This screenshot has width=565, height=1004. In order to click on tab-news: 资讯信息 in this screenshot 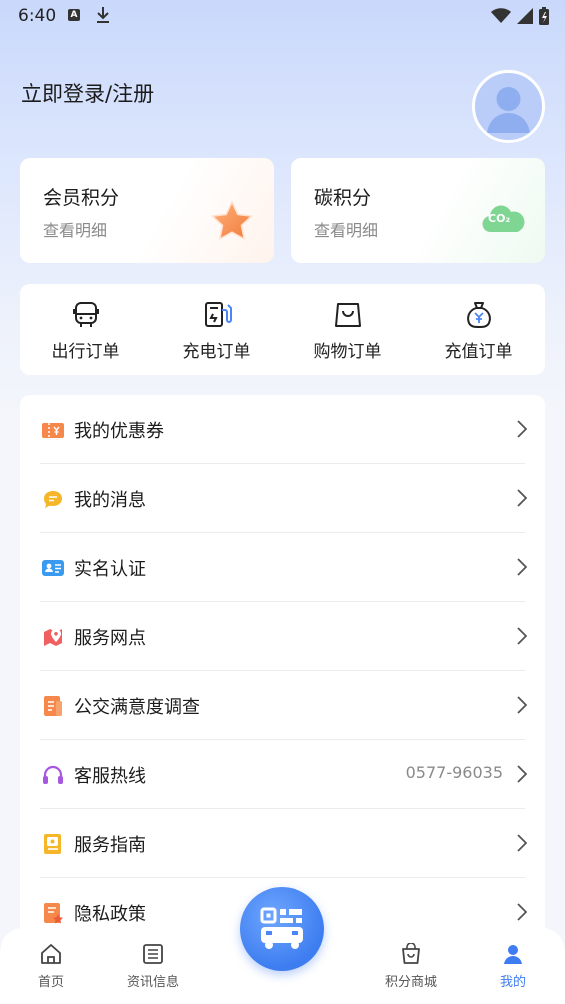, I will do `click(153, 966)`.